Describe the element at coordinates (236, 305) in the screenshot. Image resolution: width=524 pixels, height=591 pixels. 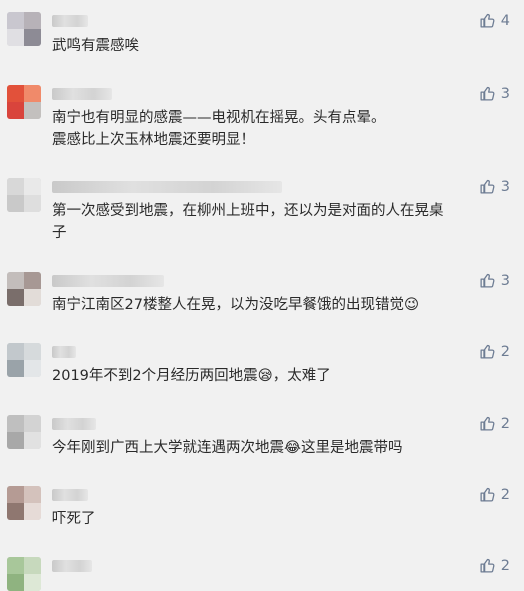
I see `comment-text: 南宁江南区27楼整人在晃，以为没吃早餐饿的出现错觉😉` at that location.